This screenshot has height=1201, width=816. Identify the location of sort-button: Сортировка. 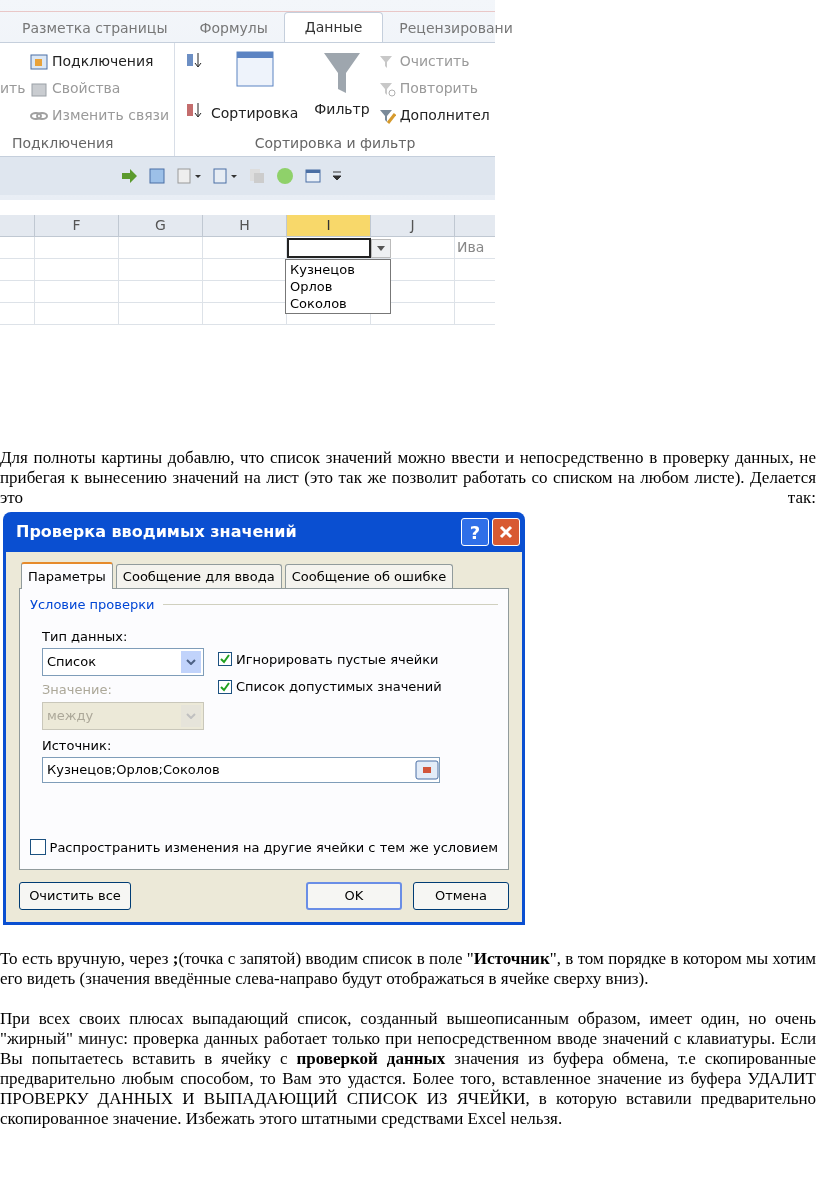
(255, 92).